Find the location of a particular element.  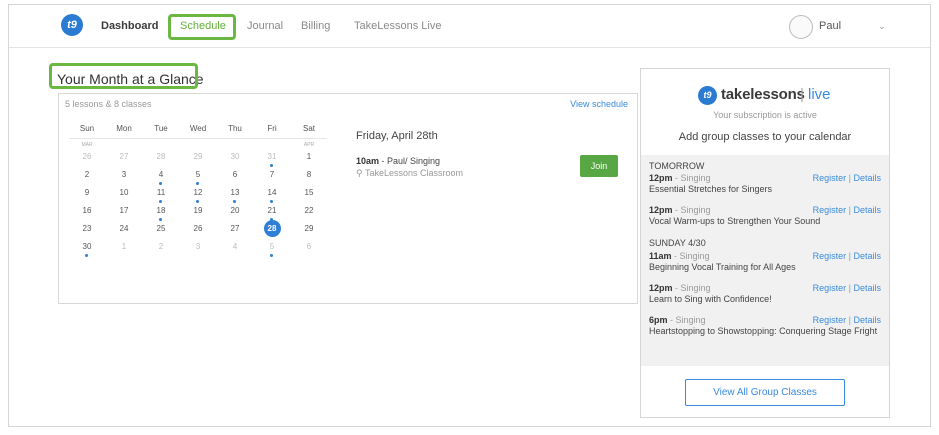

avatar is located at coordinates (801, 27).